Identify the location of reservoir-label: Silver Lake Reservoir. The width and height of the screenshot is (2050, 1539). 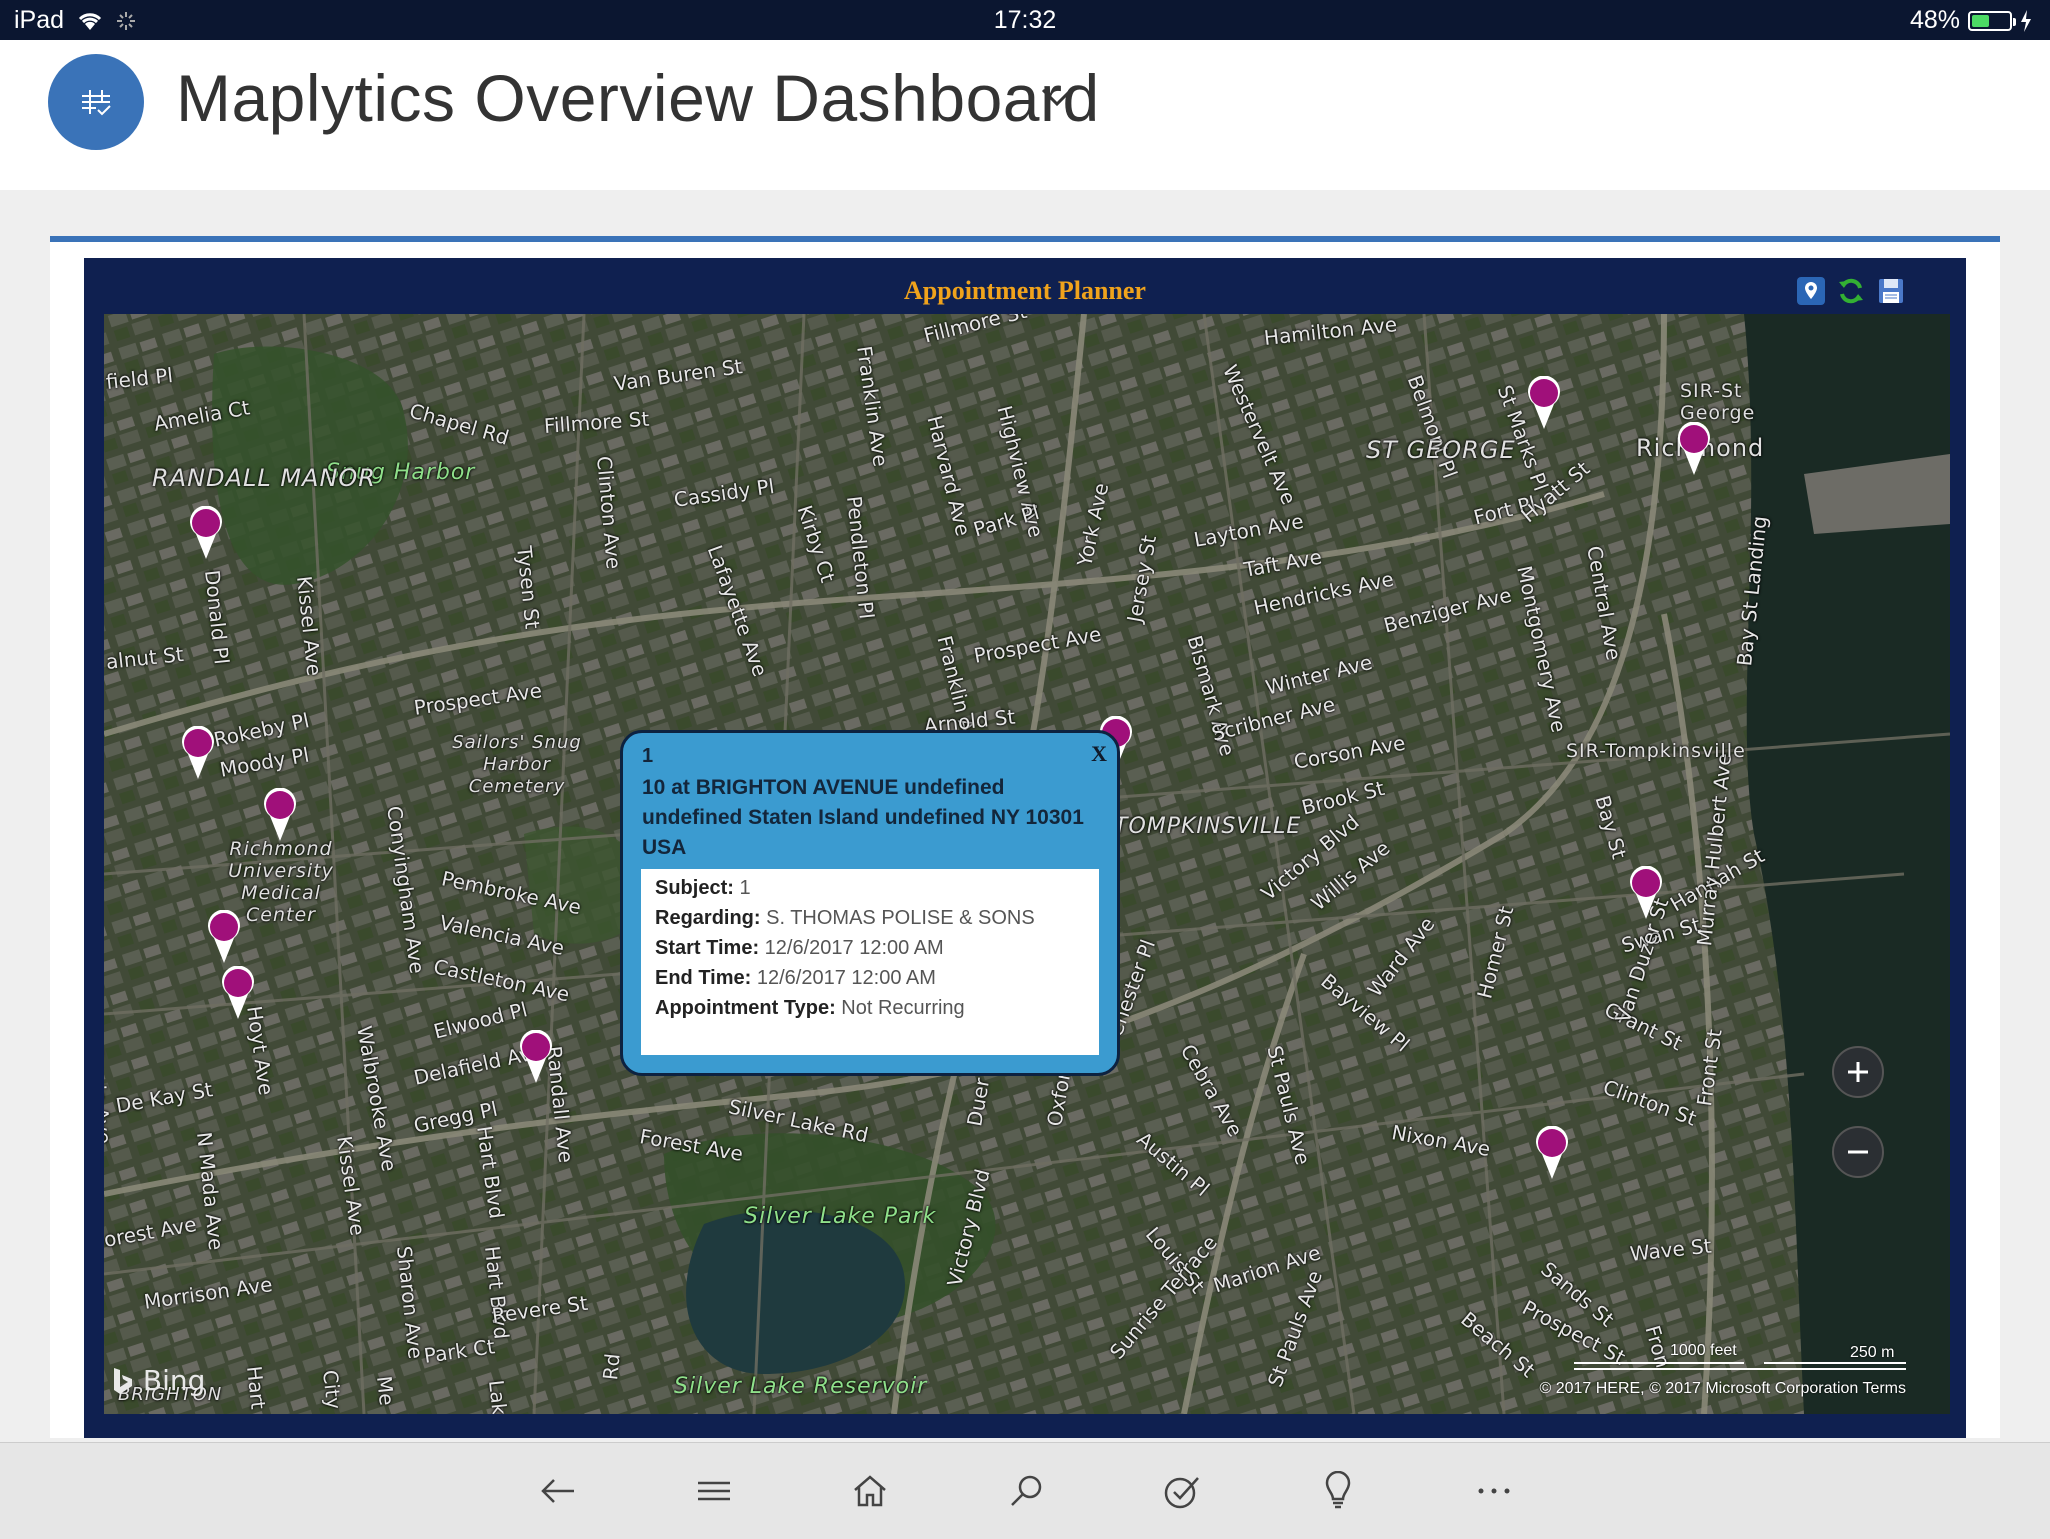
(801, 1386).